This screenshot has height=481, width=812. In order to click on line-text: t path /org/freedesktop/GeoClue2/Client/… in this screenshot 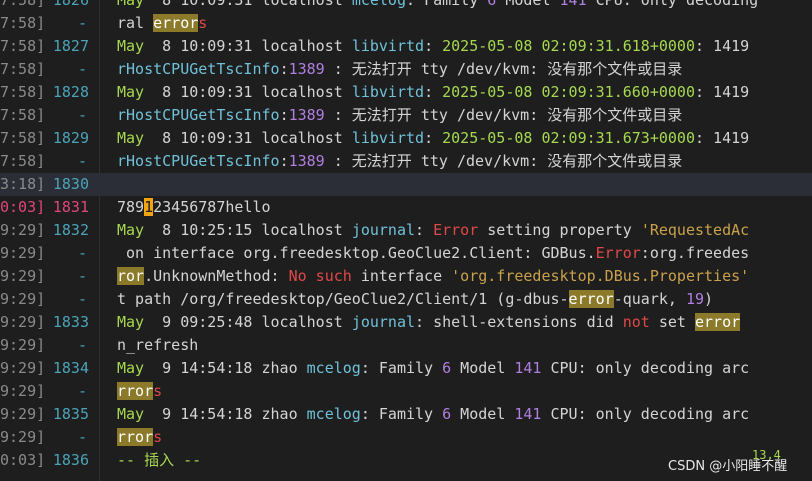, I will do `click(415, 299)`.